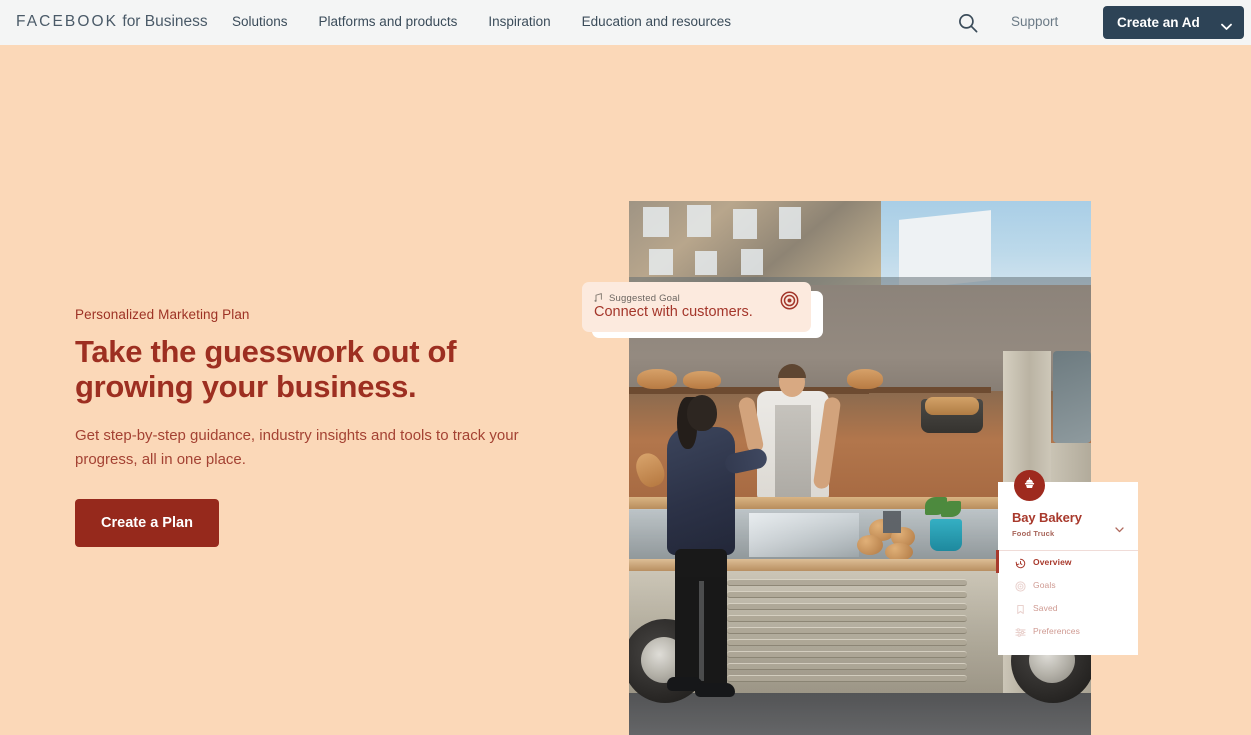  I want to click on avatar, so click(1029, 485).